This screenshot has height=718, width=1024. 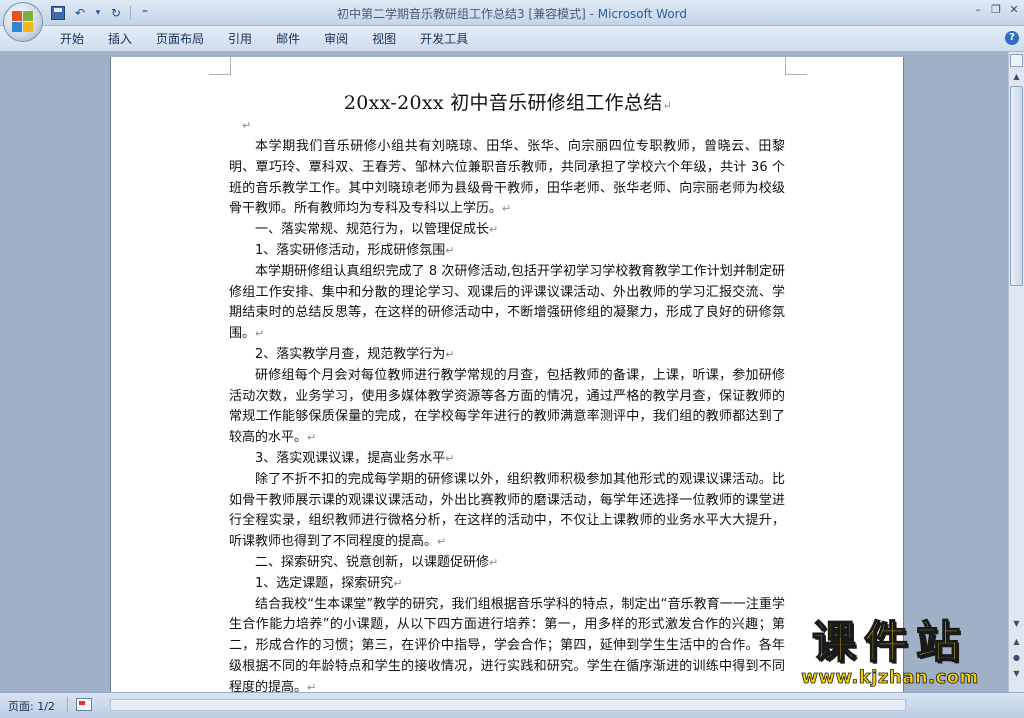 I want to click on restore-icon: ❐, so click(x=996, y=9).